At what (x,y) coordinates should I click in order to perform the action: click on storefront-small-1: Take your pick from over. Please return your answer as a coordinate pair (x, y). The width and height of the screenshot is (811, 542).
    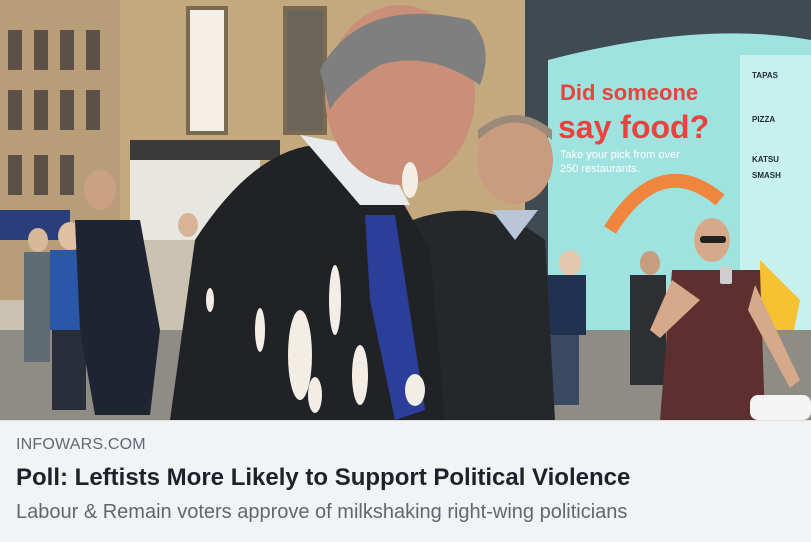
    Looking at the image, I should click on (620, 155).